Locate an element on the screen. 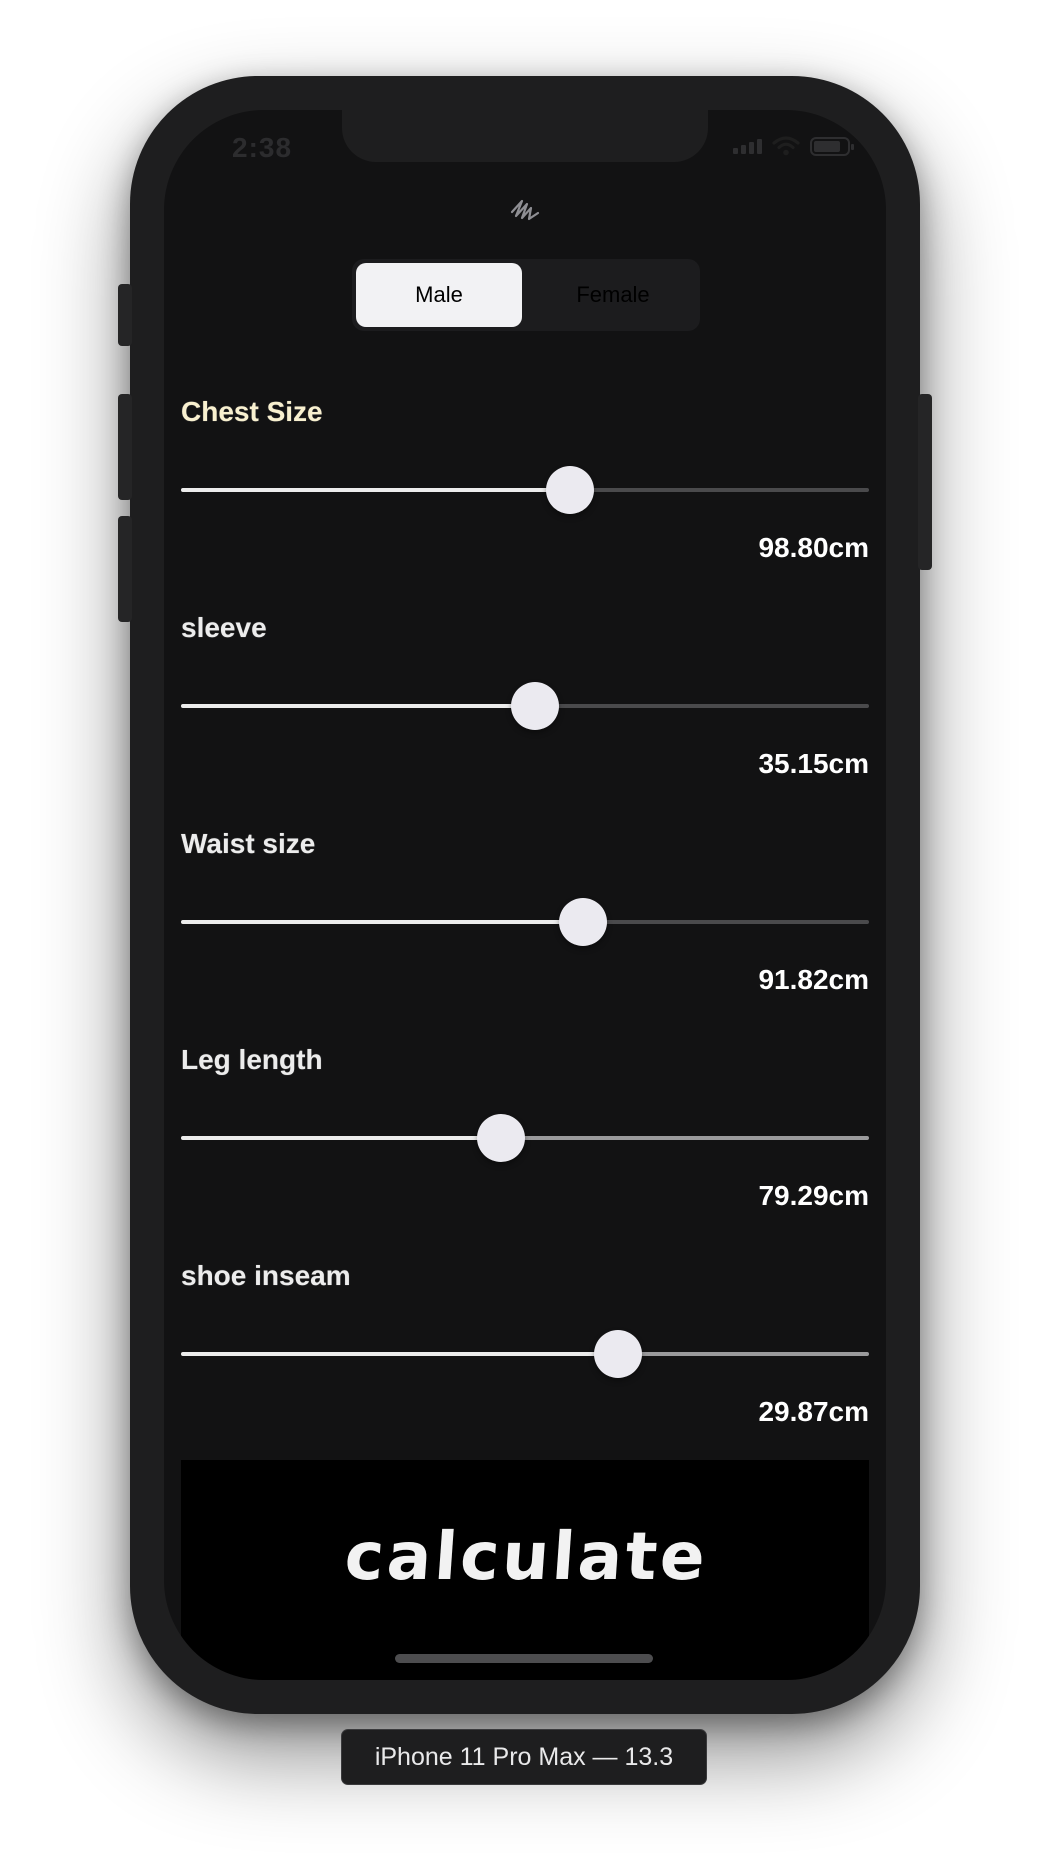  device-caption: iPhone 11 Pro Max — 13.3 is located at coordinates (524, 1757).